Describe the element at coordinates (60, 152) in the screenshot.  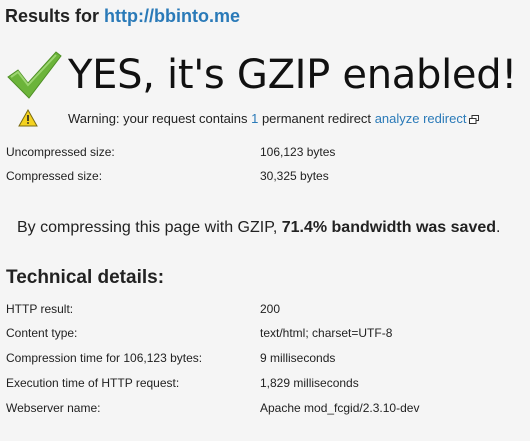
I see `size-label: Uncompressed size:` at that location.